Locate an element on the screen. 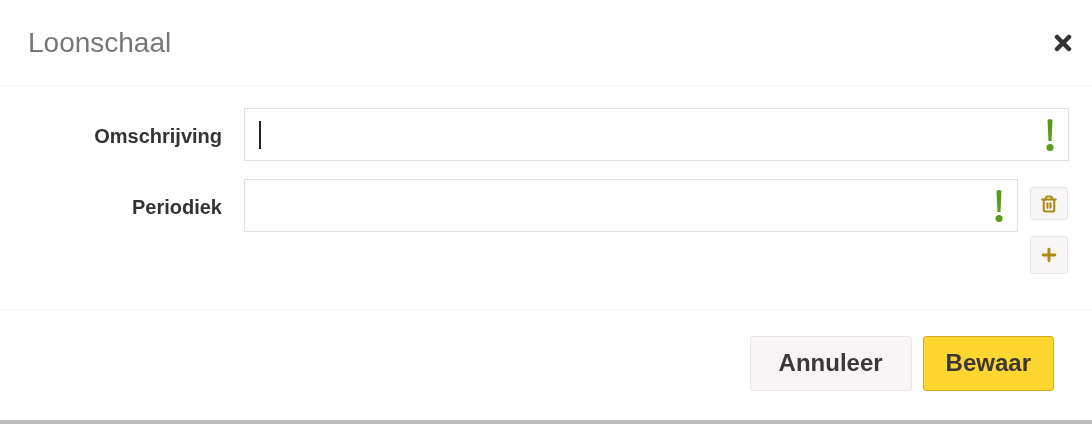  add-button is located at coordinates (1049, 255).